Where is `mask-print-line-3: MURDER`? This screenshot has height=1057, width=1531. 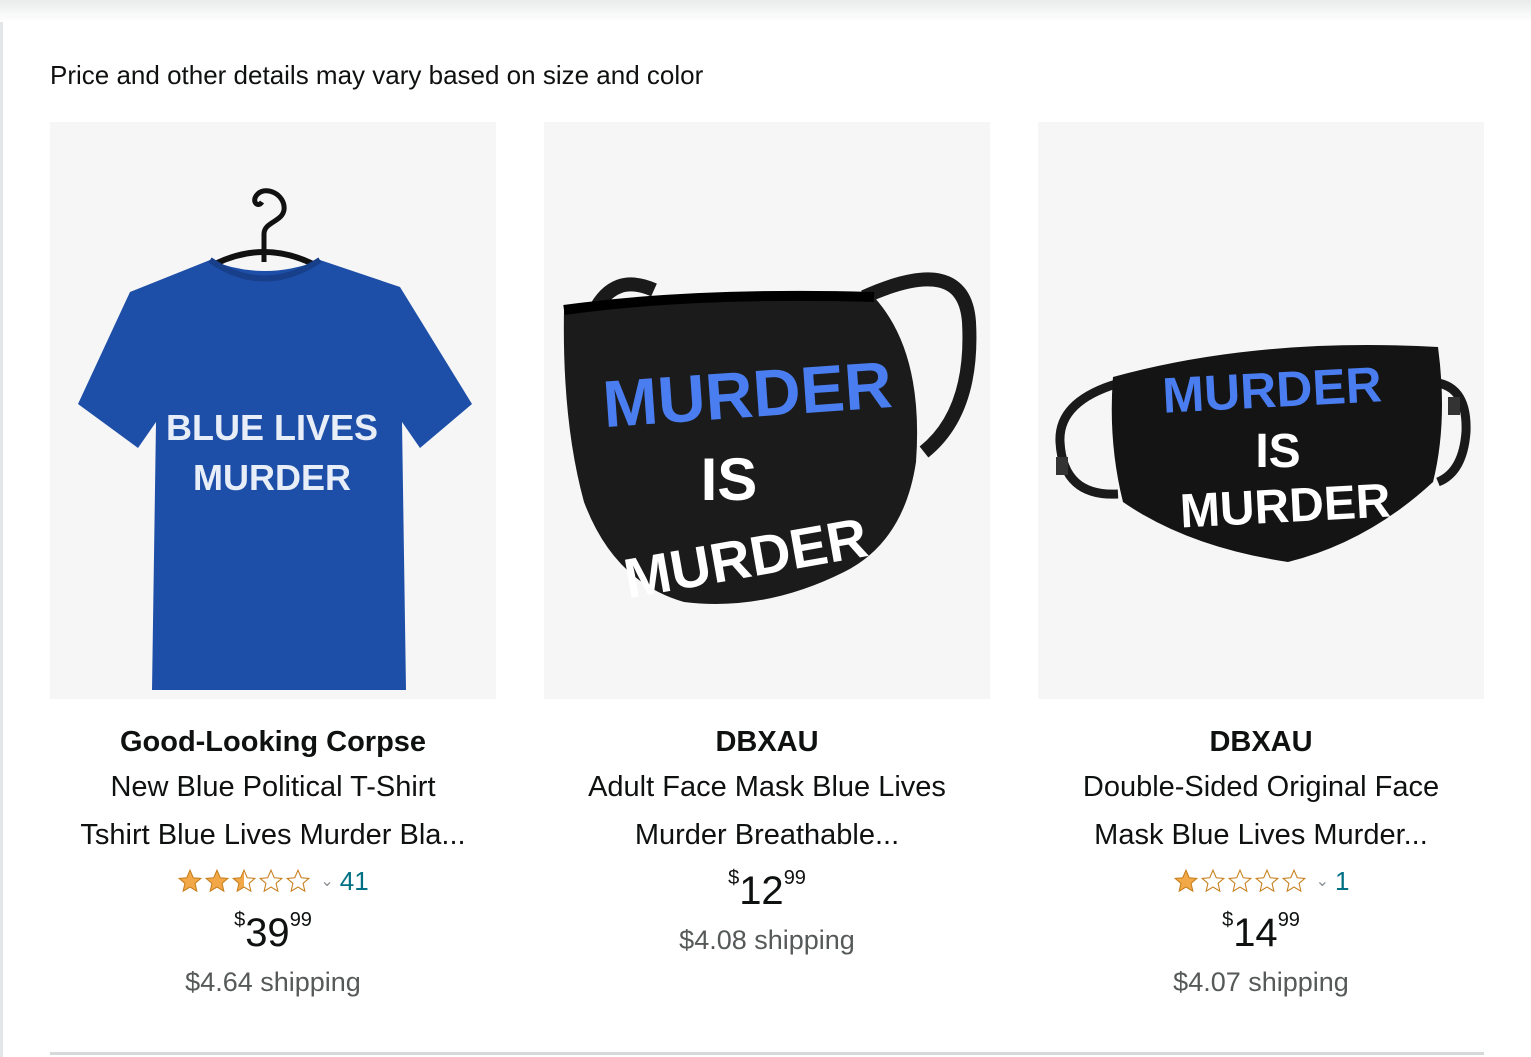 mask-print-line-3: MURDER is located at coordinates (1285, 507).